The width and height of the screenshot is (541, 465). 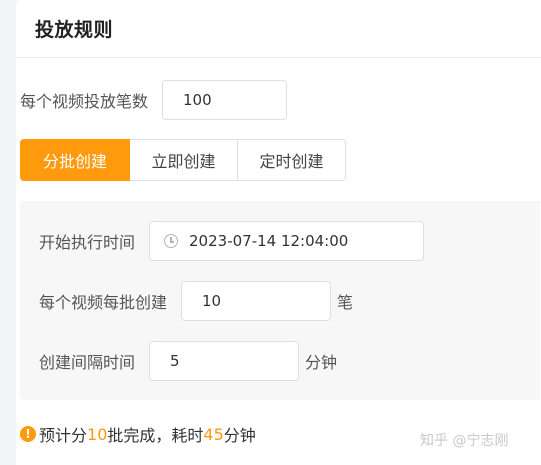 I want to click on create-mode-tabs: 分批创建 立即创建 定时创建, so click(x=183, y=160).